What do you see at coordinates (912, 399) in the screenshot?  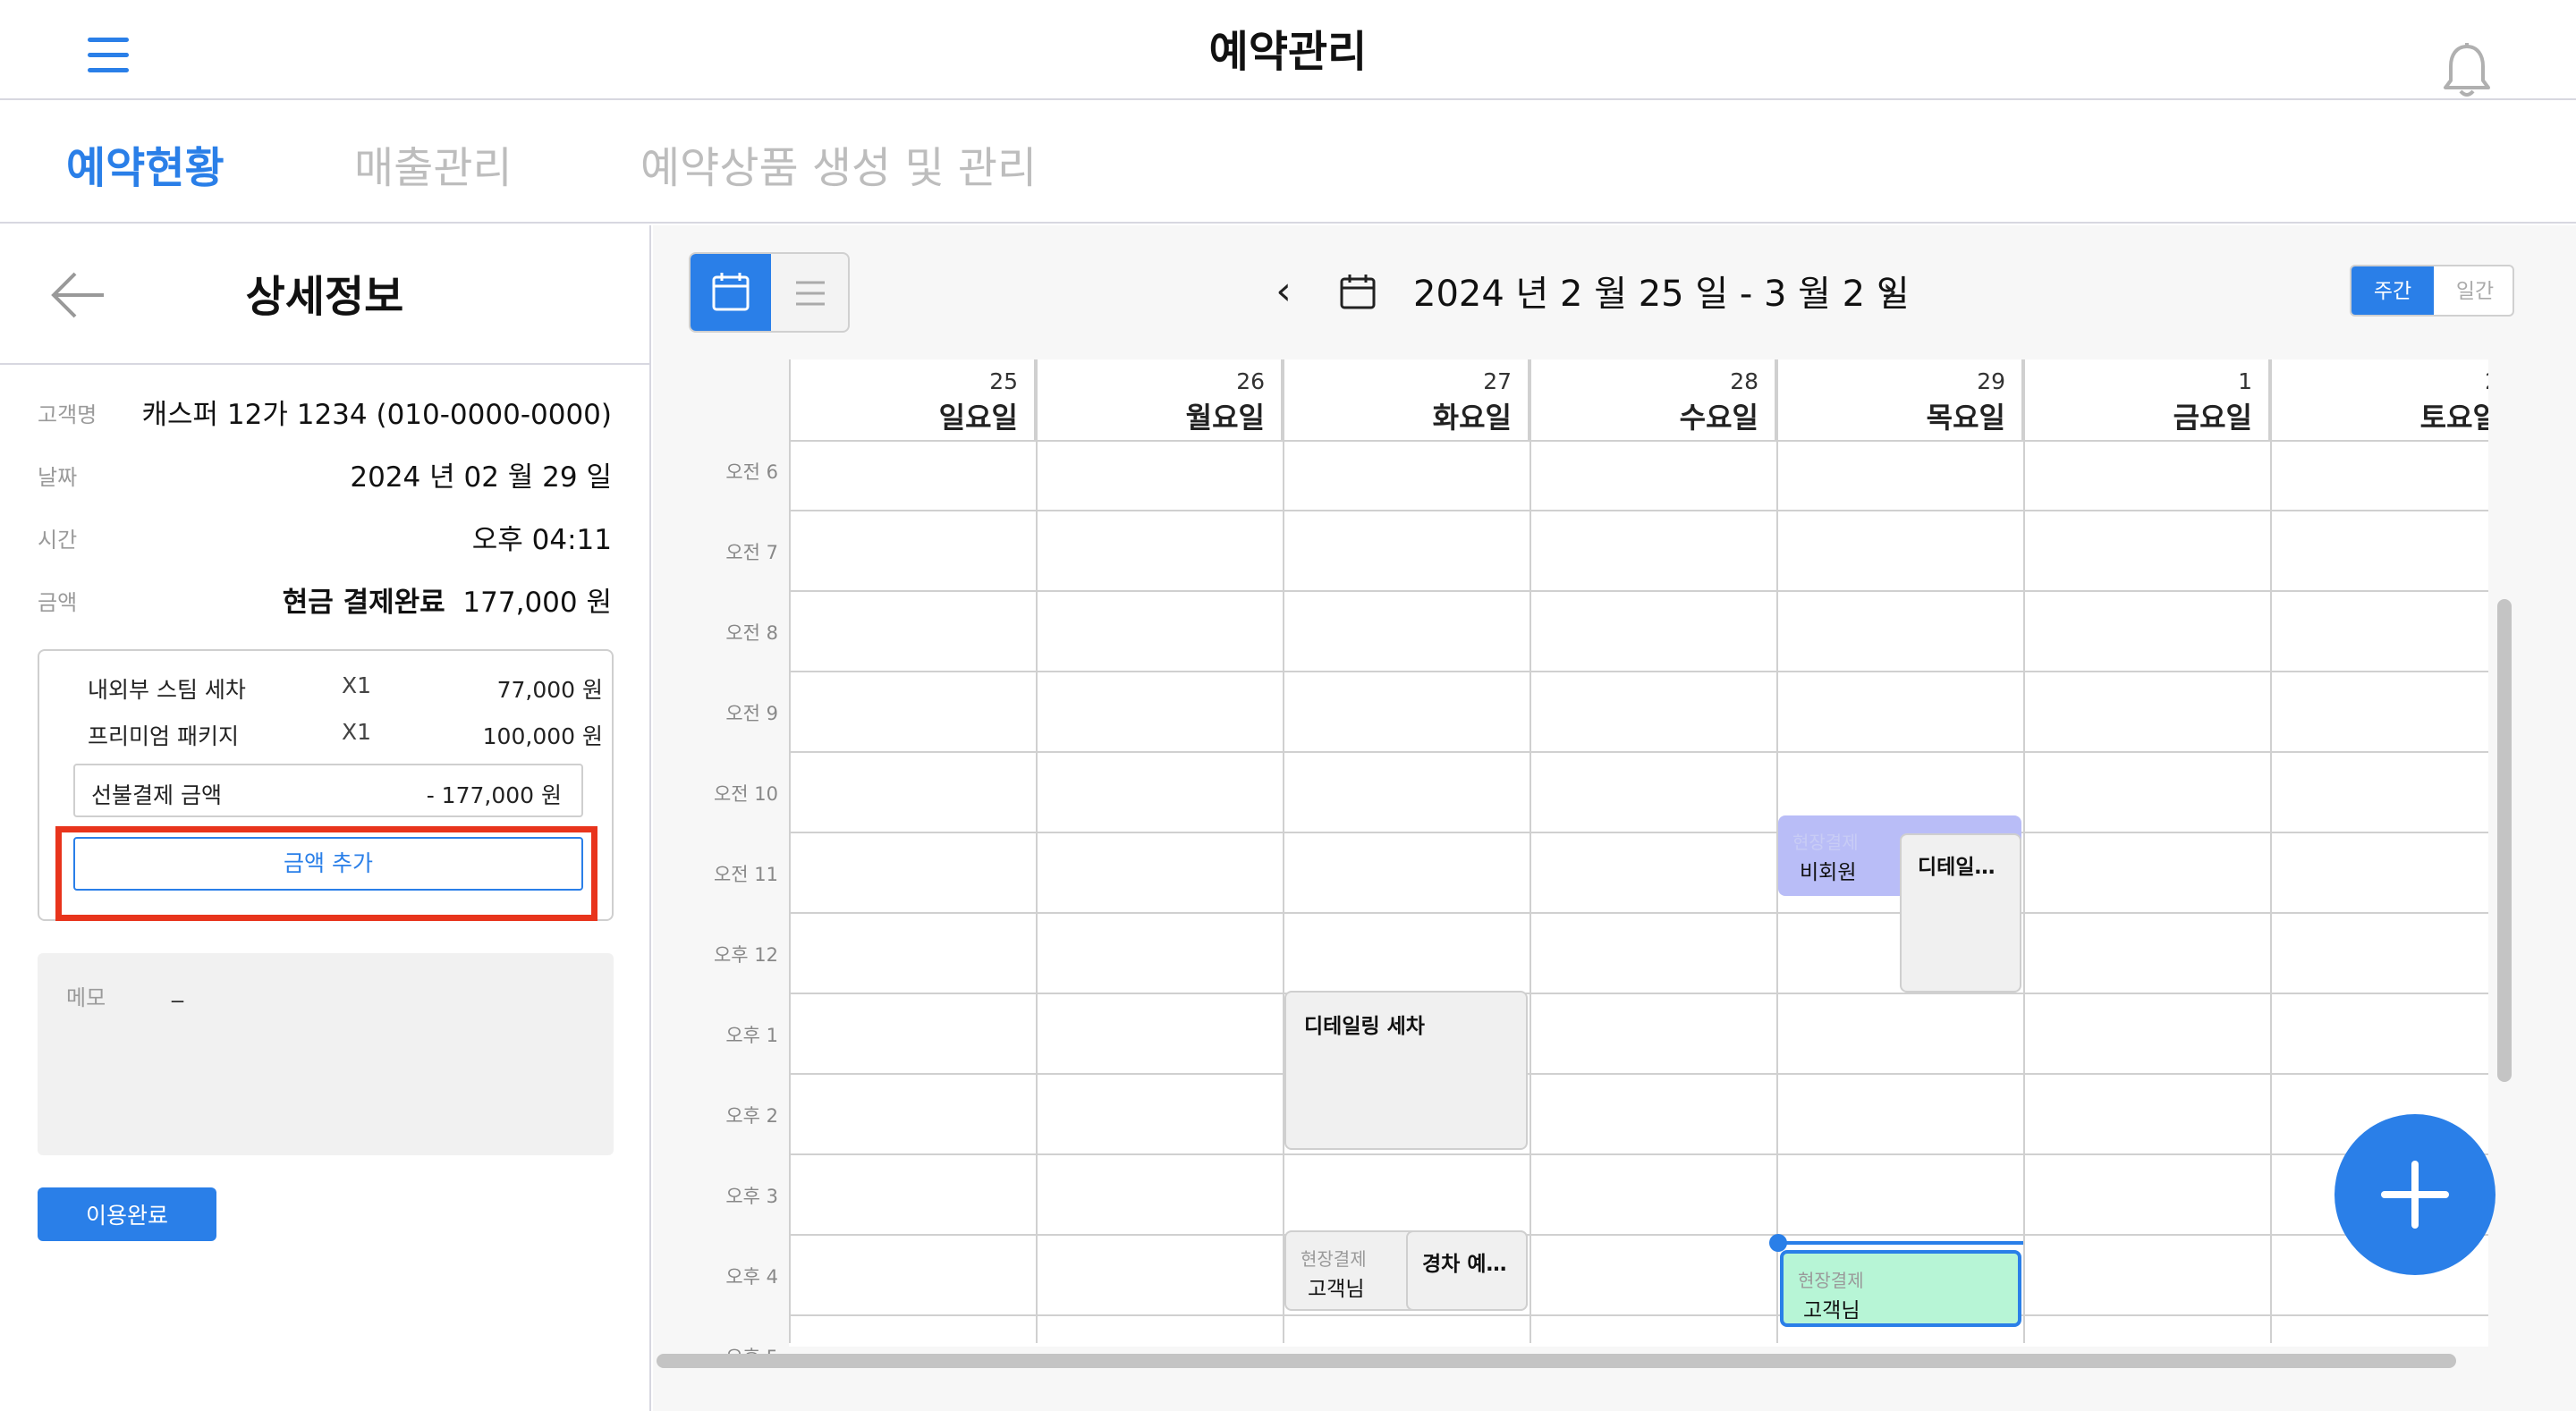 I see `day-header: 25 일요일` at bounding box center [912, 399].